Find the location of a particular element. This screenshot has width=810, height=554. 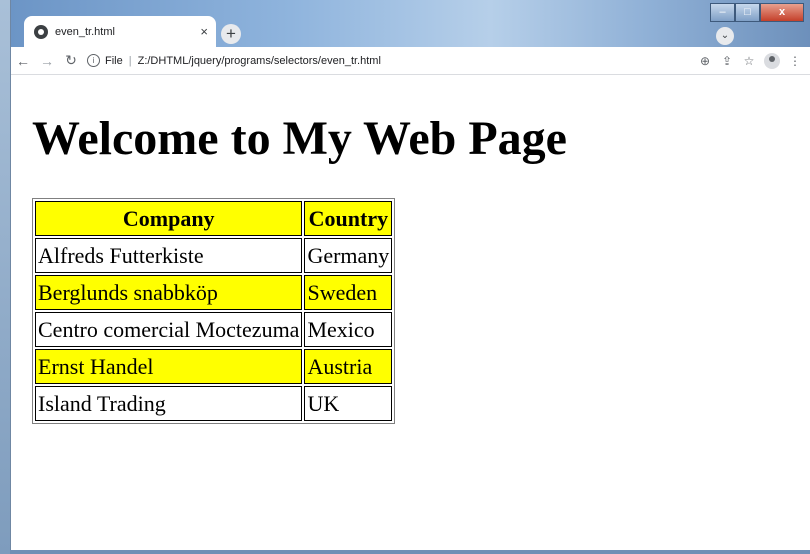

new-tab-button: + is located at coordinates (231, 34).